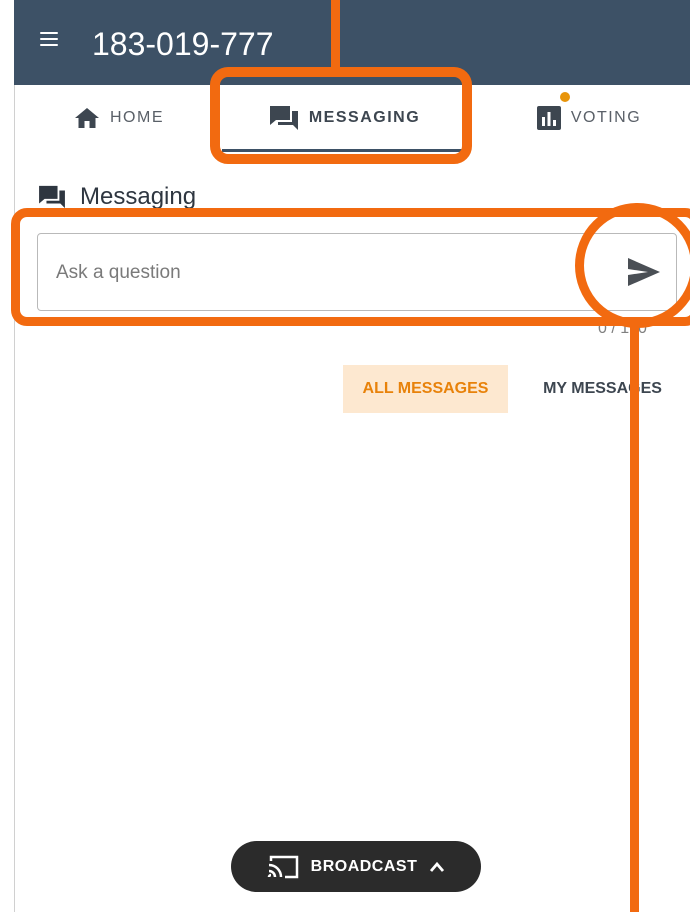 The image size is (690, 912). What do you see at coordinates (364, 117) in the screenshot?
I see `tab-messaging-label: MESSAGING` at bounding box center [364, 117].